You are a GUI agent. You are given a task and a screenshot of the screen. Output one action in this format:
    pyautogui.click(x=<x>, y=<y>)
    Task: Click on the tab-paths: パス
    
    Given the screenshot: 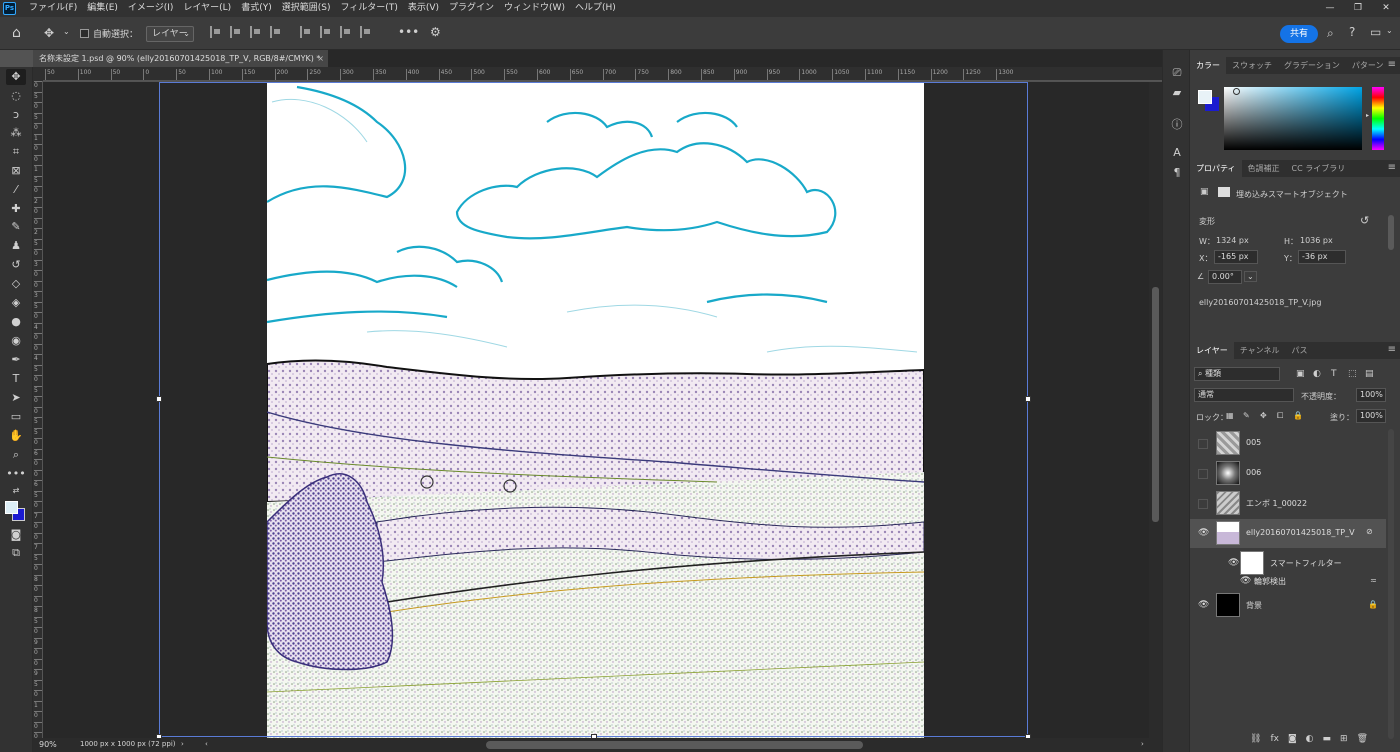 What is the action you would take?
    pyautogui.click(x=1300, y=350)
    